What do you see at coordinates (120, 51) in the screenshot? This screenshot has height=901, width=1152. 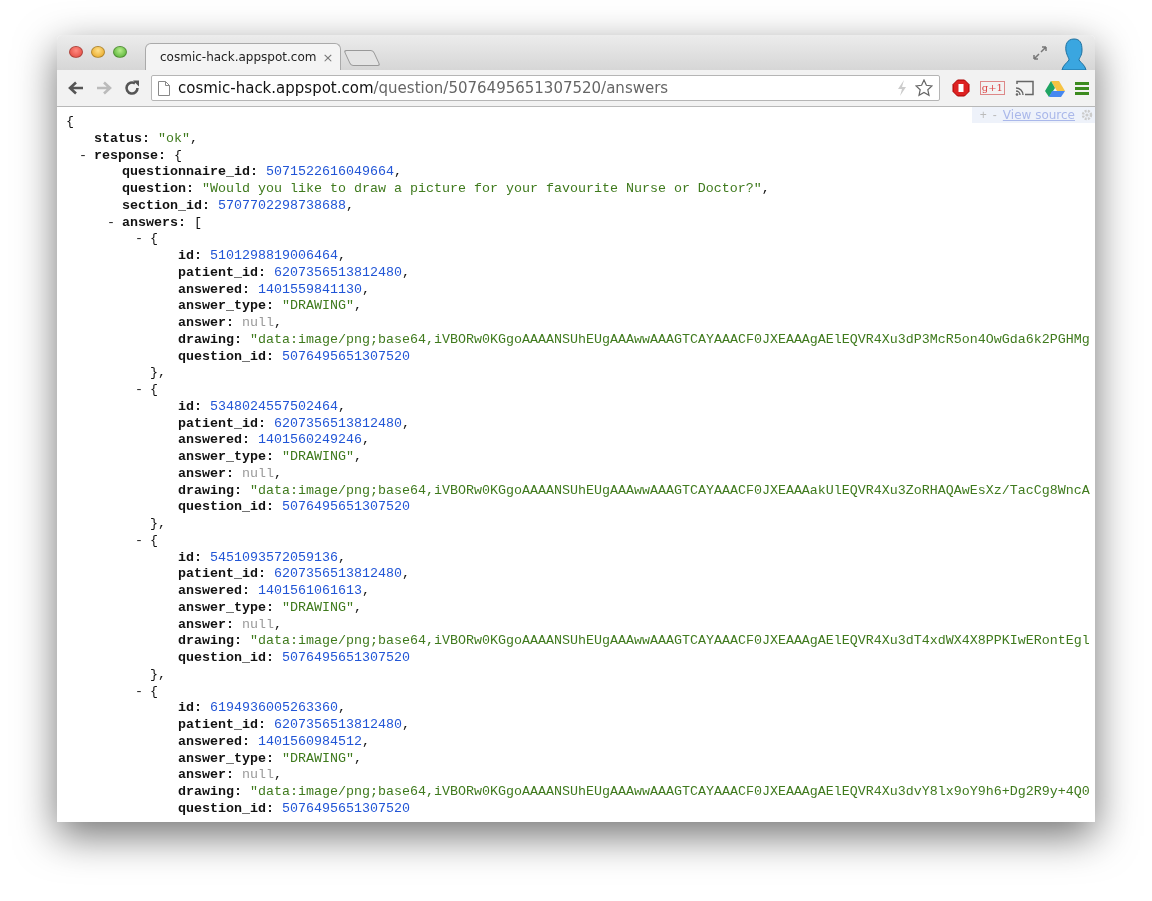 I see `window-zoom-button` at bounding box center [120, 51].